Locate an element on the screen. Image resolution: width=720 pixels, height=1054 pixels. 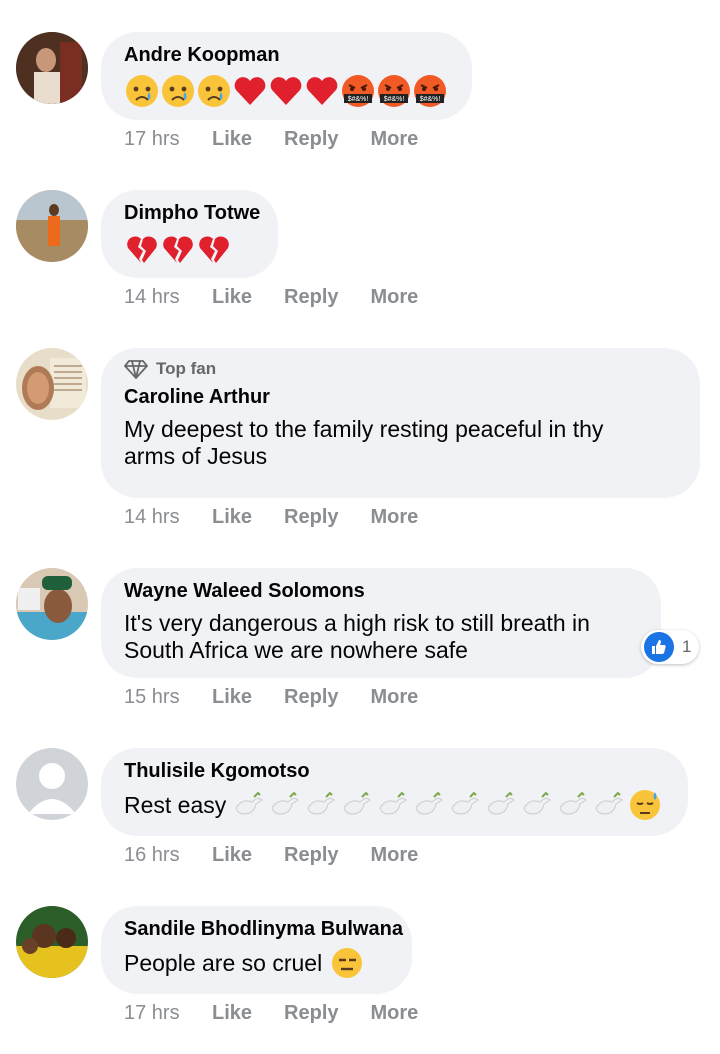
diamond-icon is located at coordinates (136, 369).